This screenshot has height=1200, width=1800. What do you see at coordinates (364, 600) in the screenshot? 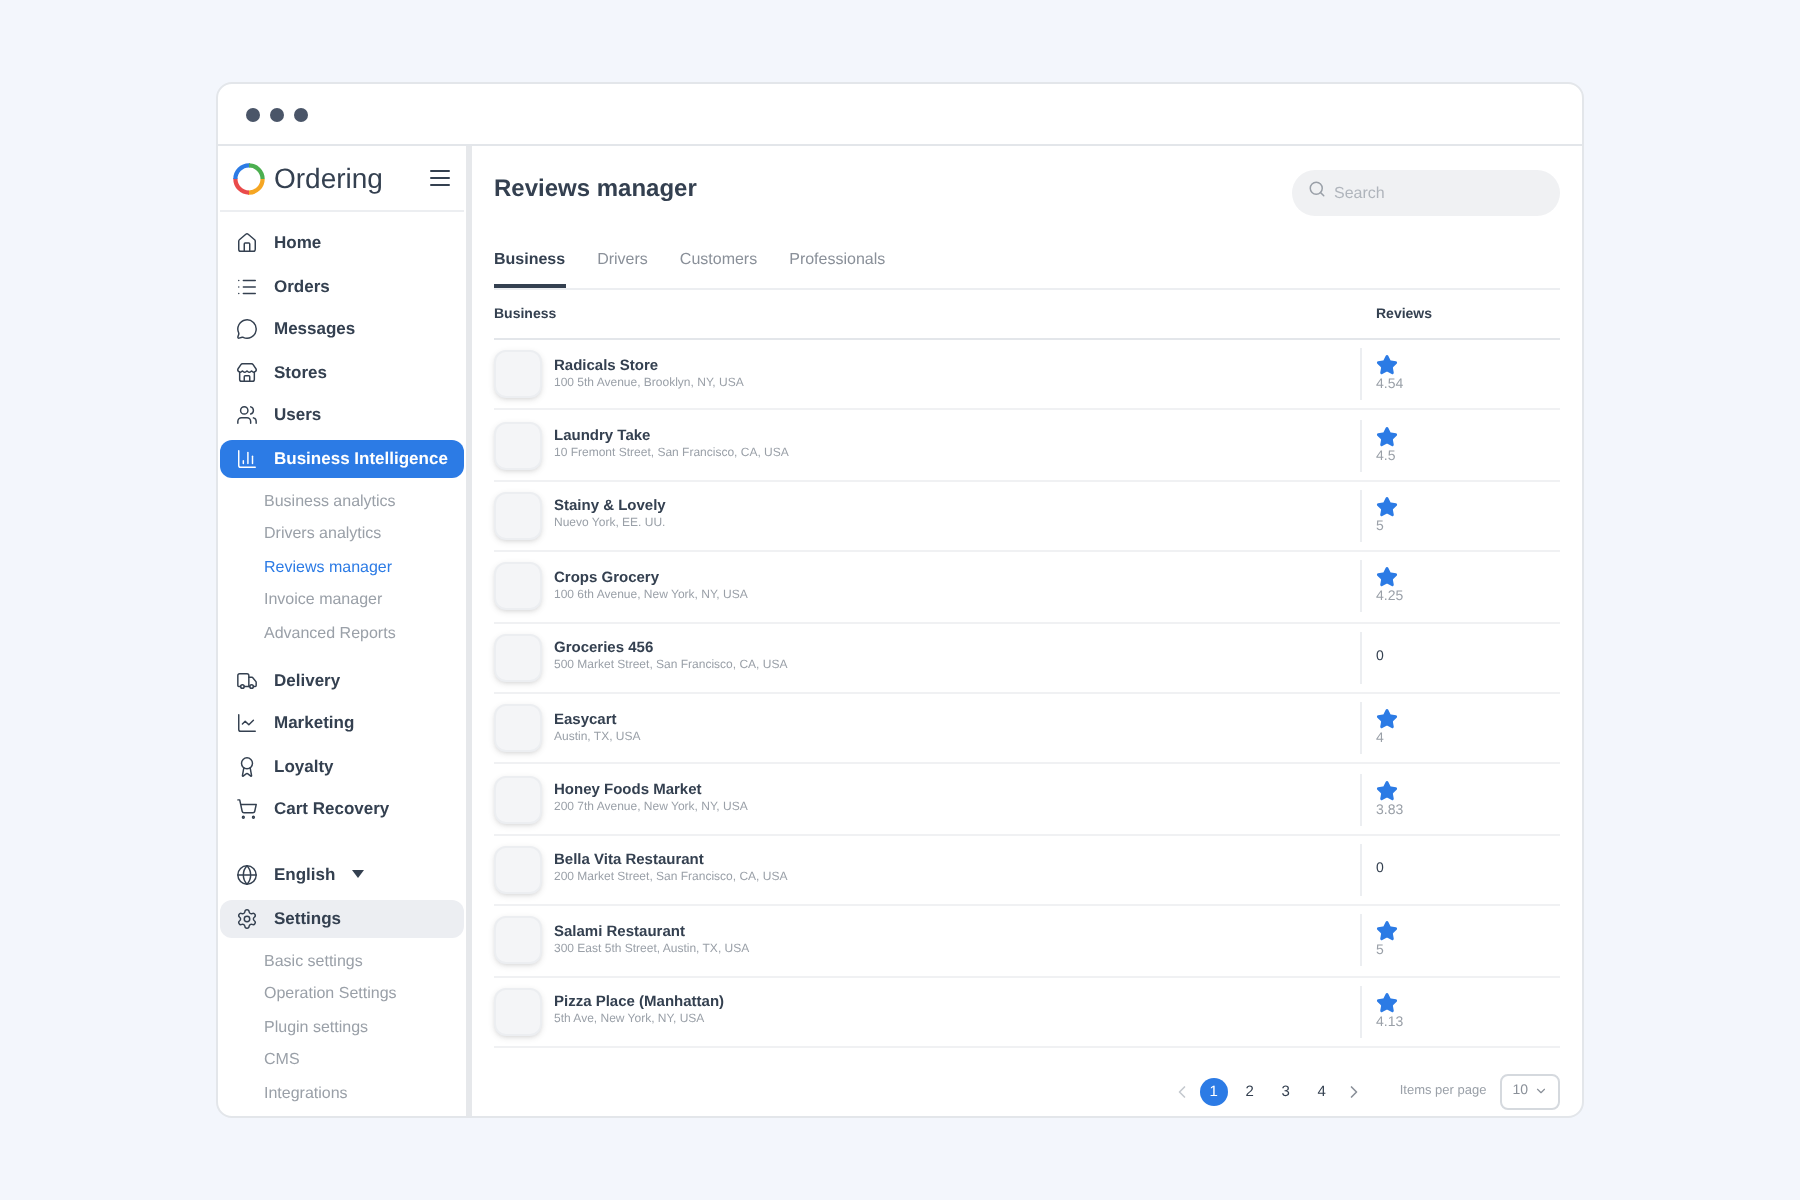
I see `submenu-item: Invoice manager` at bounding box center [364, 600].